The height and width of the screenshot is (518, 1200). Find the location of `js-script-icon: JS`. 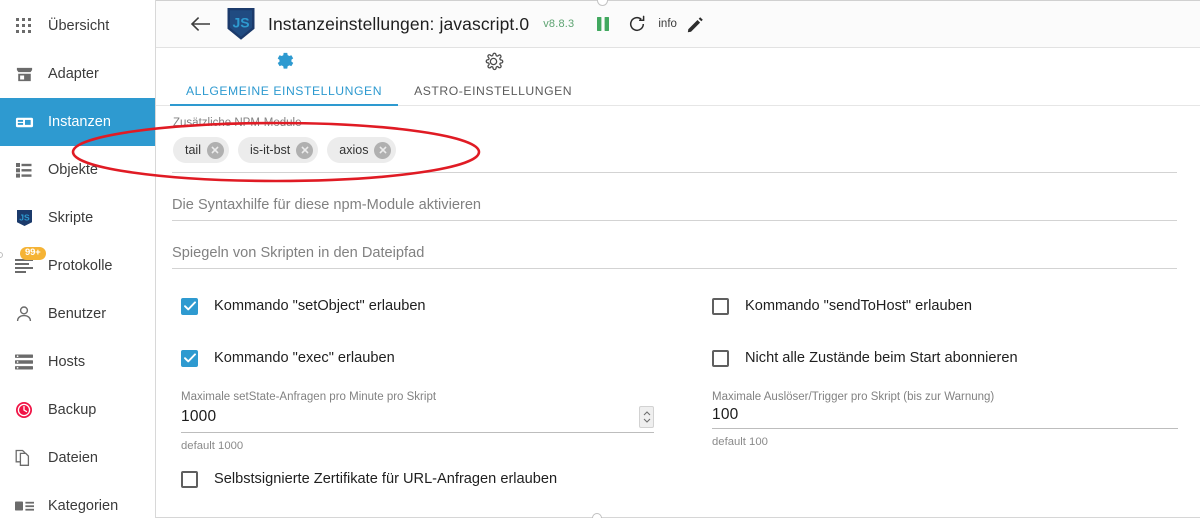

js-script-icon: JS is located at coordinates (24, 218).